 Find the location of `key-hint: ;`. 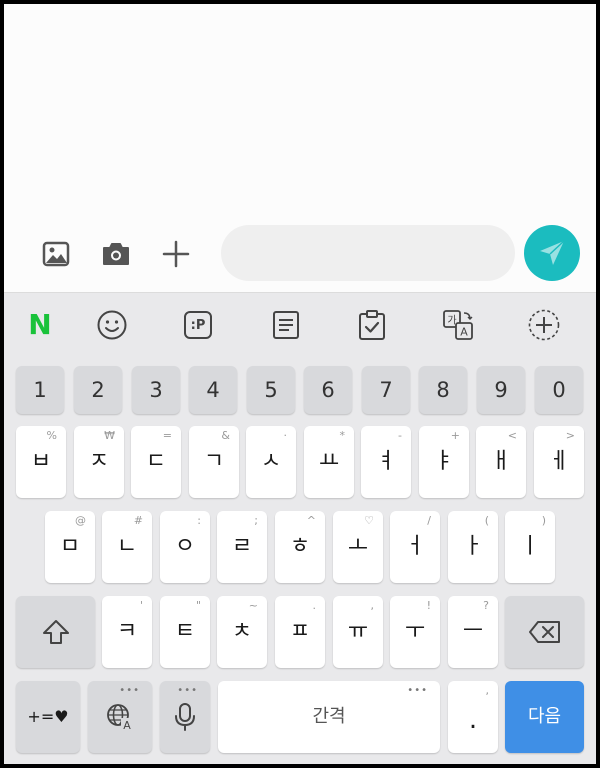

key-hint: ; is located at coordinates (256, 520).